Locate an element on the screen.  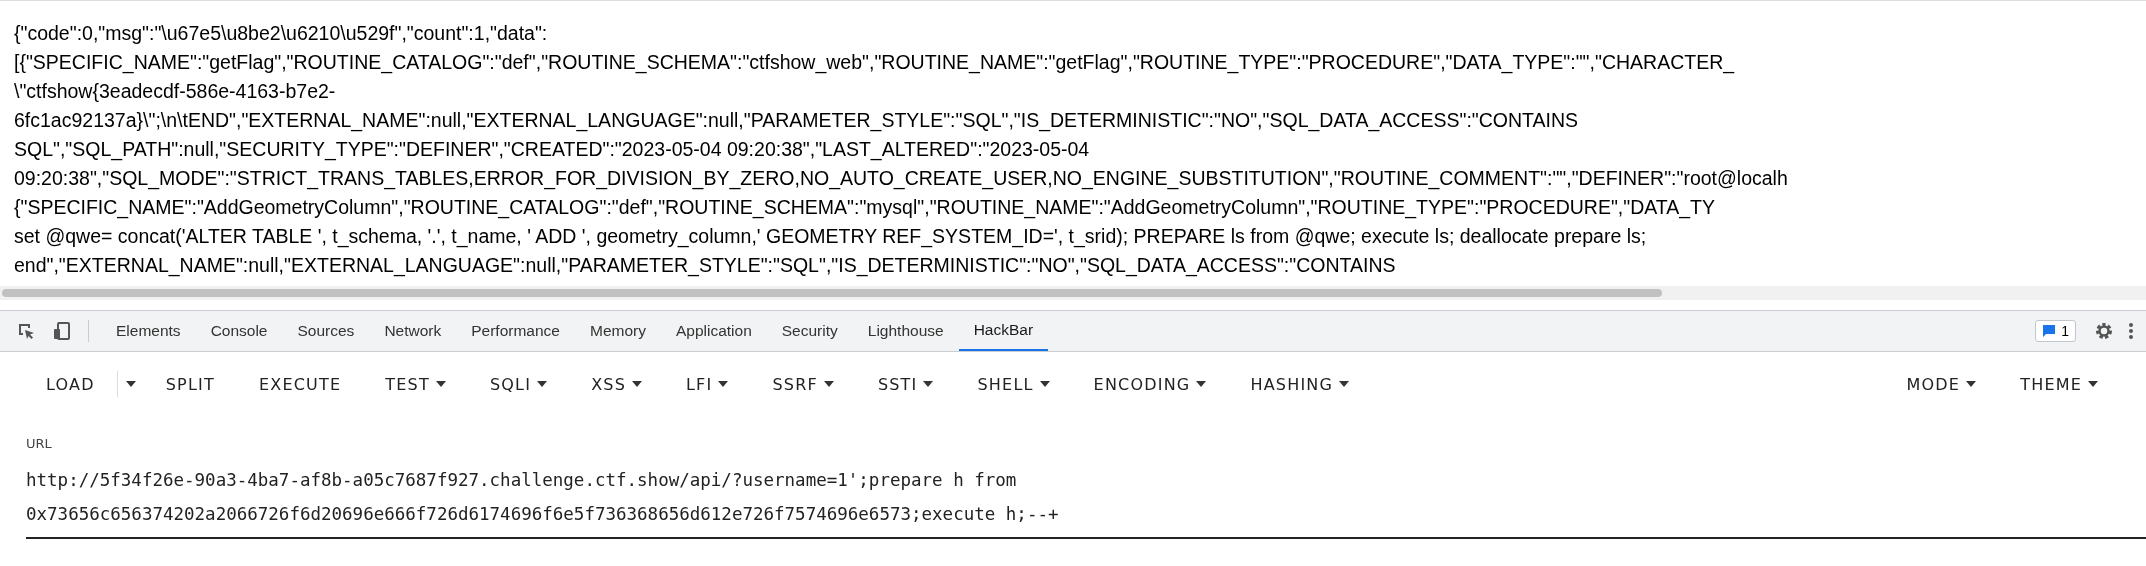
devtools-tab: HackBar is located at coordinates (1003, 331).